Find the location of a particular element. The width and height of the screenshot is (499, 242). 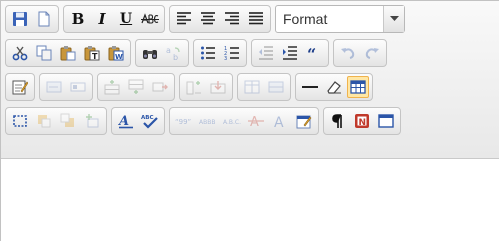

eraser-icon is located at coordinates (334, 87).